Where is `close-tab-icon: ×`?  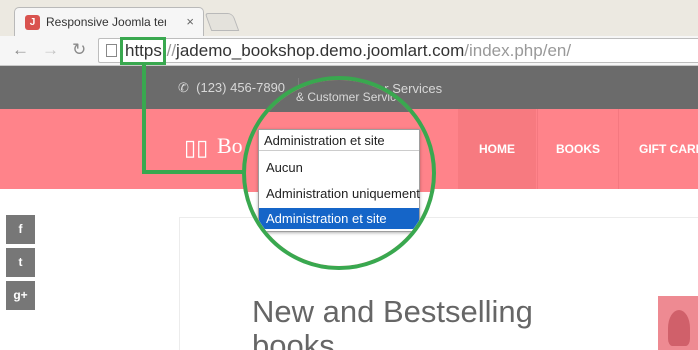
close-tab-icon: × is located at coordinates (190, 21).